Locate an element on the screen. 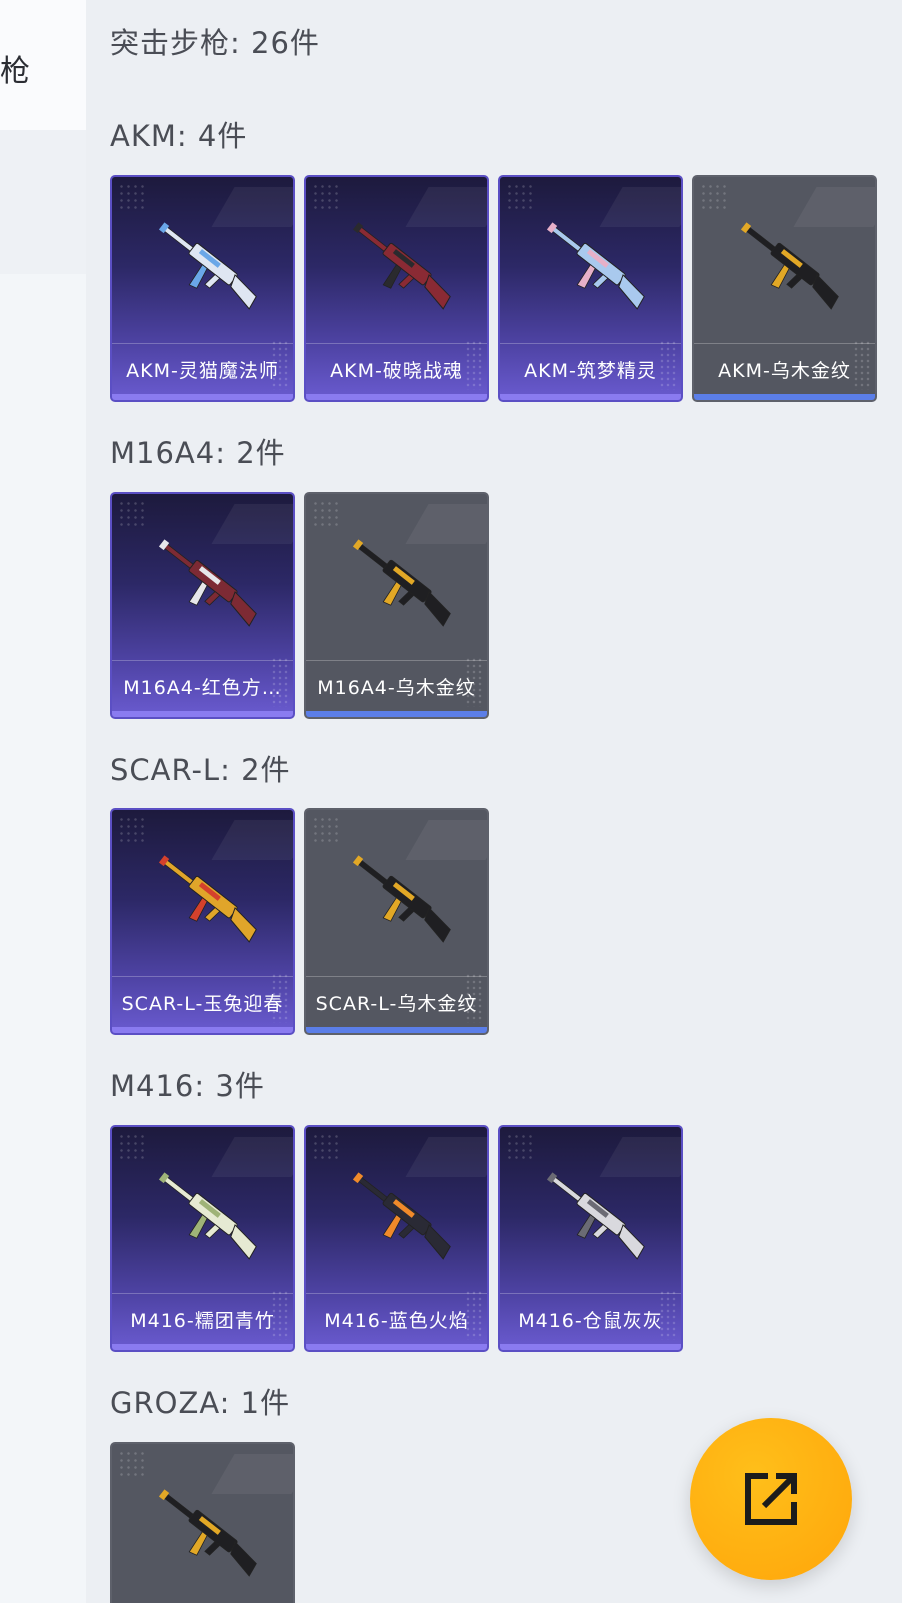 The height and width of the screenshot is (1603, 902). share-button is located at coordinates (771, 1499).